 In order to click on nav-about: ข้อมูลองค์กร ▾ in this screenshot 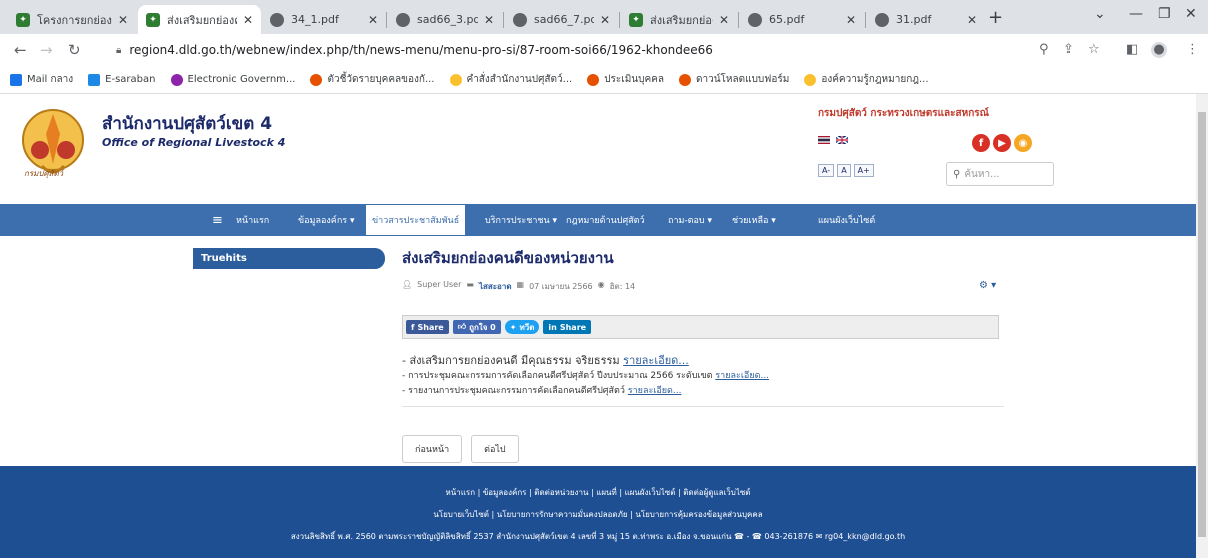, I will do `click(326, 220)`.